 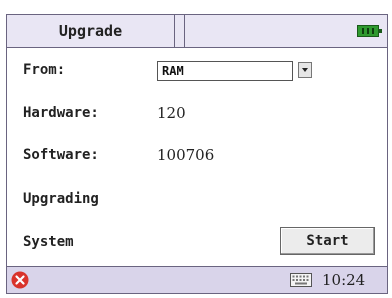 I want to click on hardware-label: Hardware:, so click(x=61, y=113).